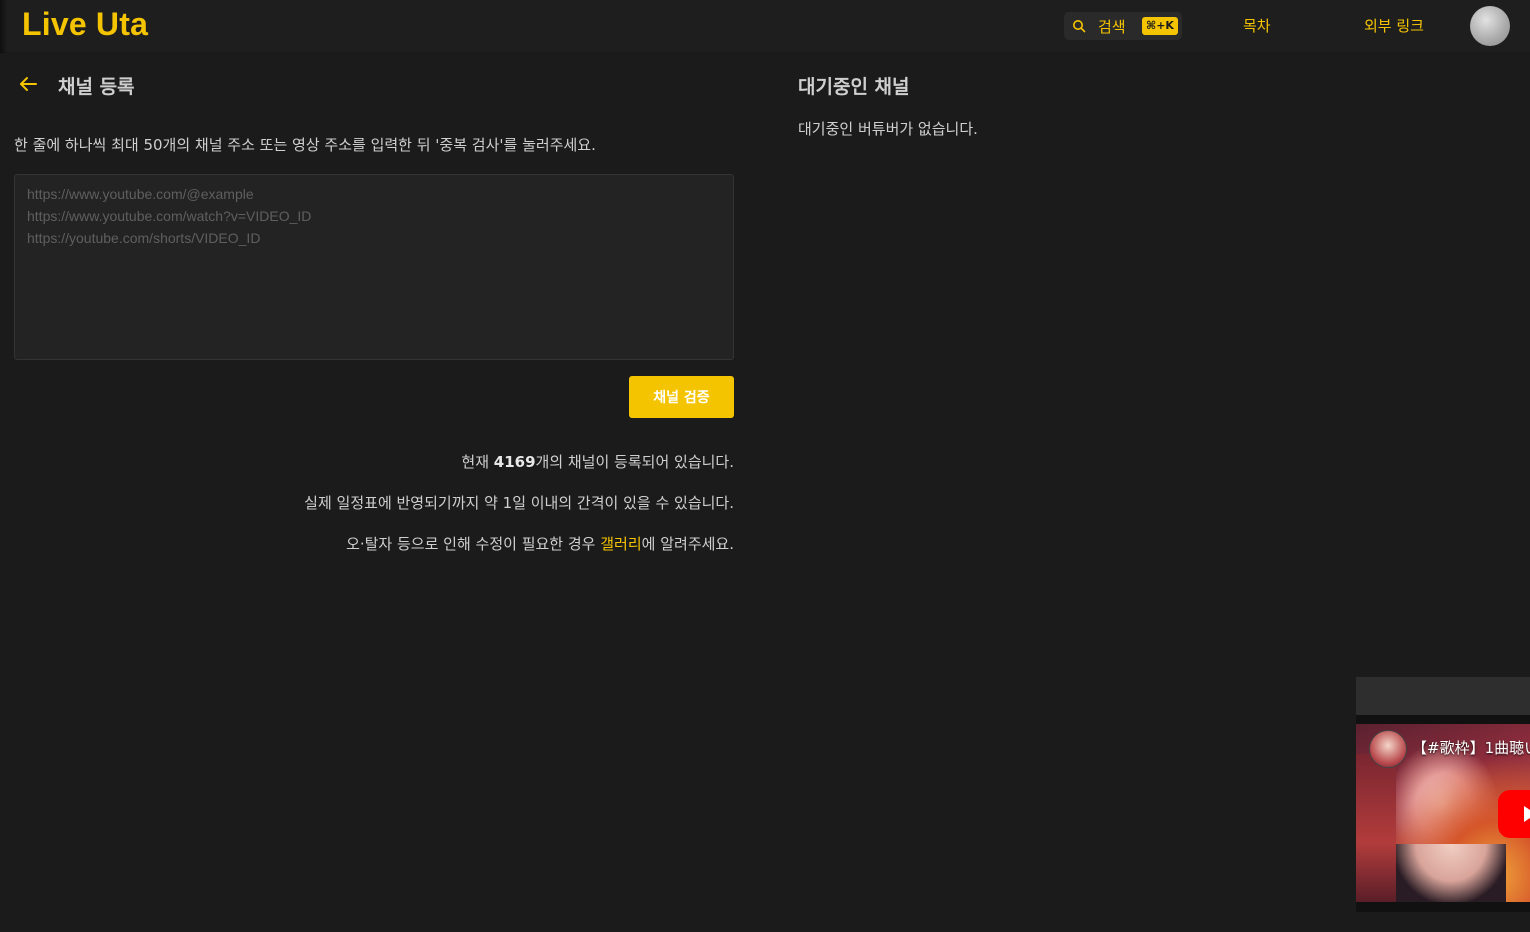 This screenshot has height=932, width=1530. What do you see at coordinates (4, 26) in the screenshot?
I see `header-shadow` at bounding box center [4, 26].